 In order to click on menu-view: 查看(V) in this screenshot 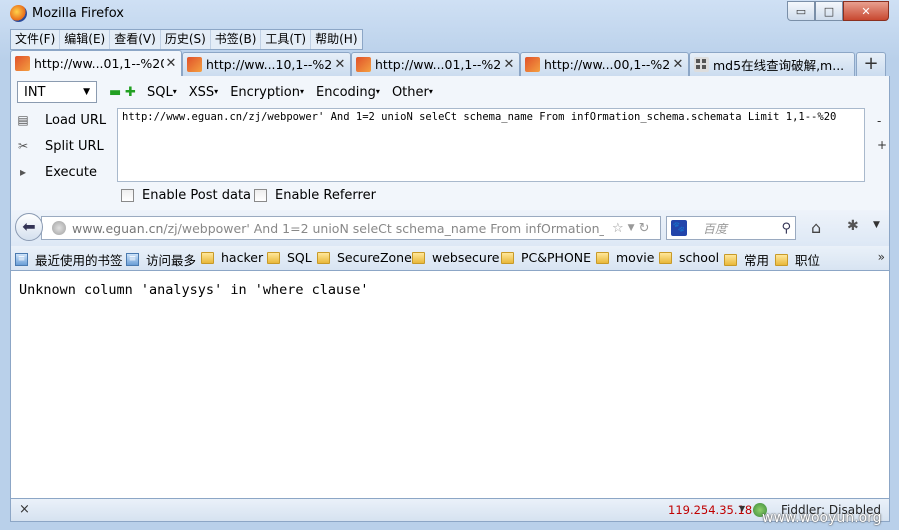, I will do `click(135, 39)`.